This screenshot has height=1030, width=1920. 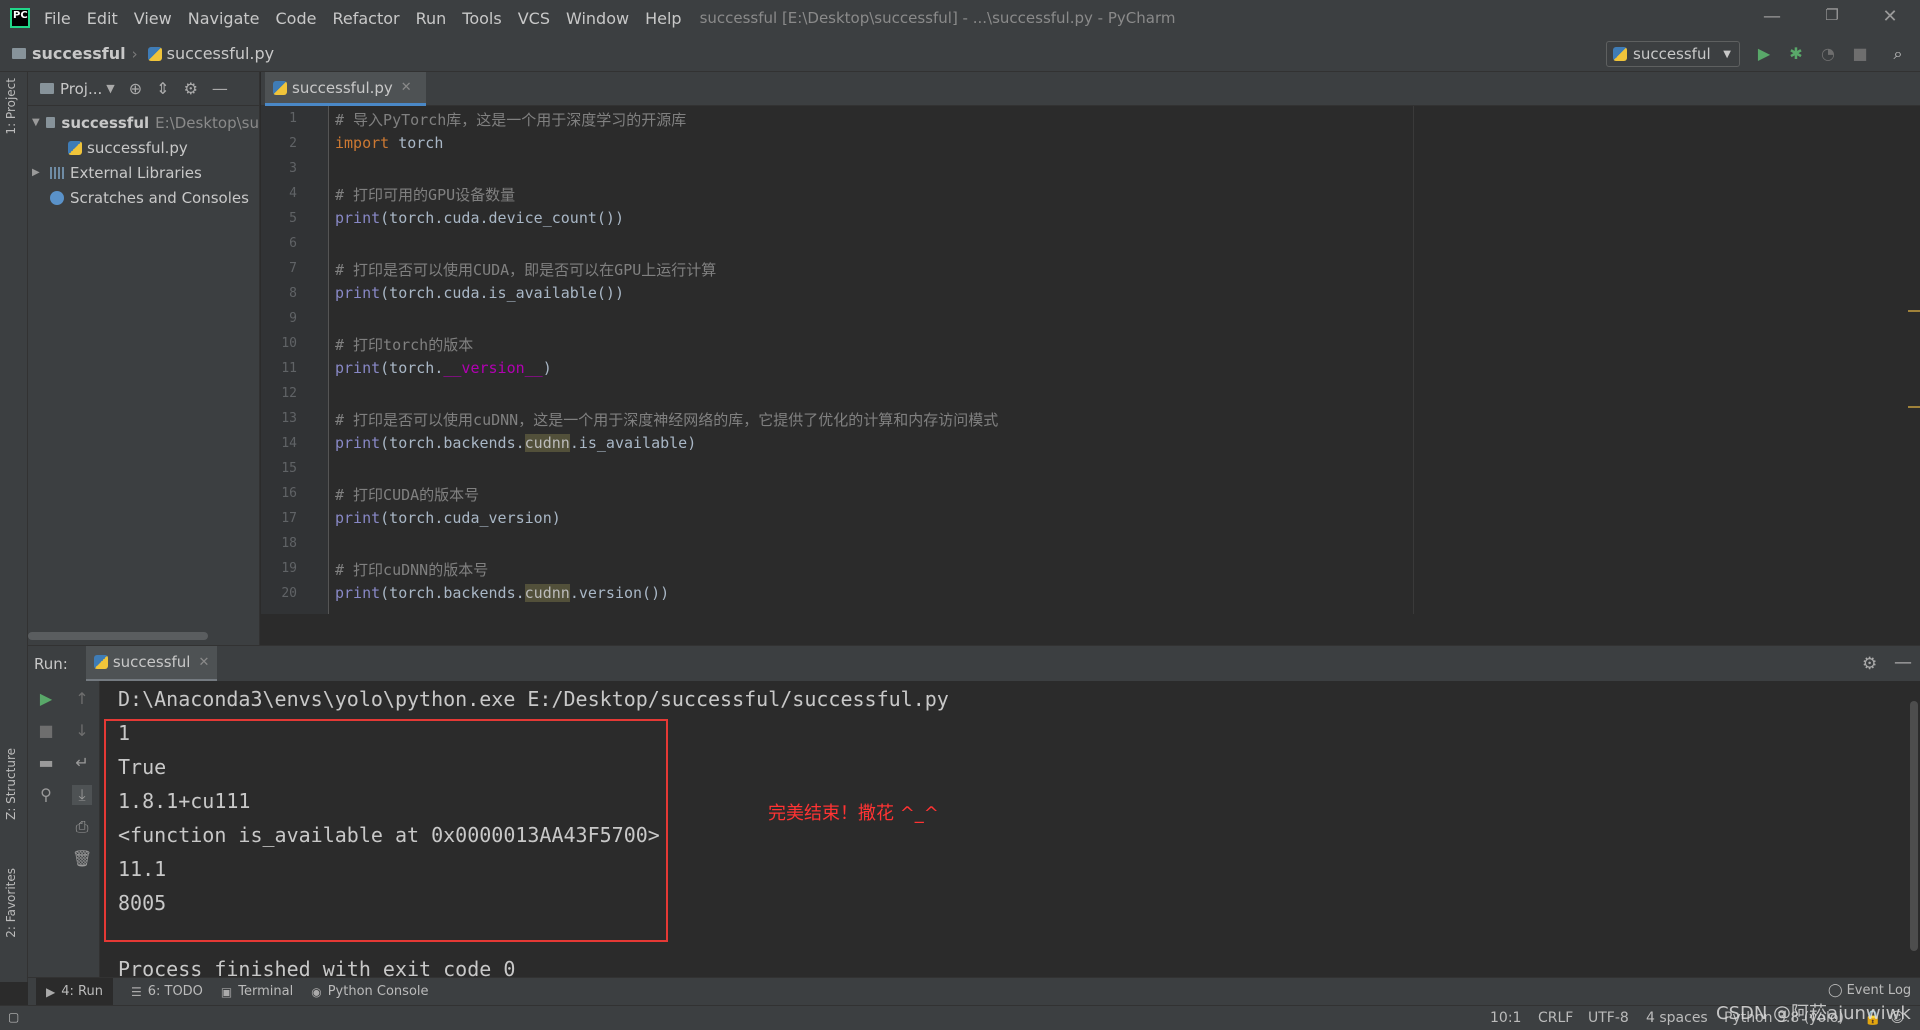 I want to click on tab-terminal: ▣ Terminal, so click(x=257, y=991).